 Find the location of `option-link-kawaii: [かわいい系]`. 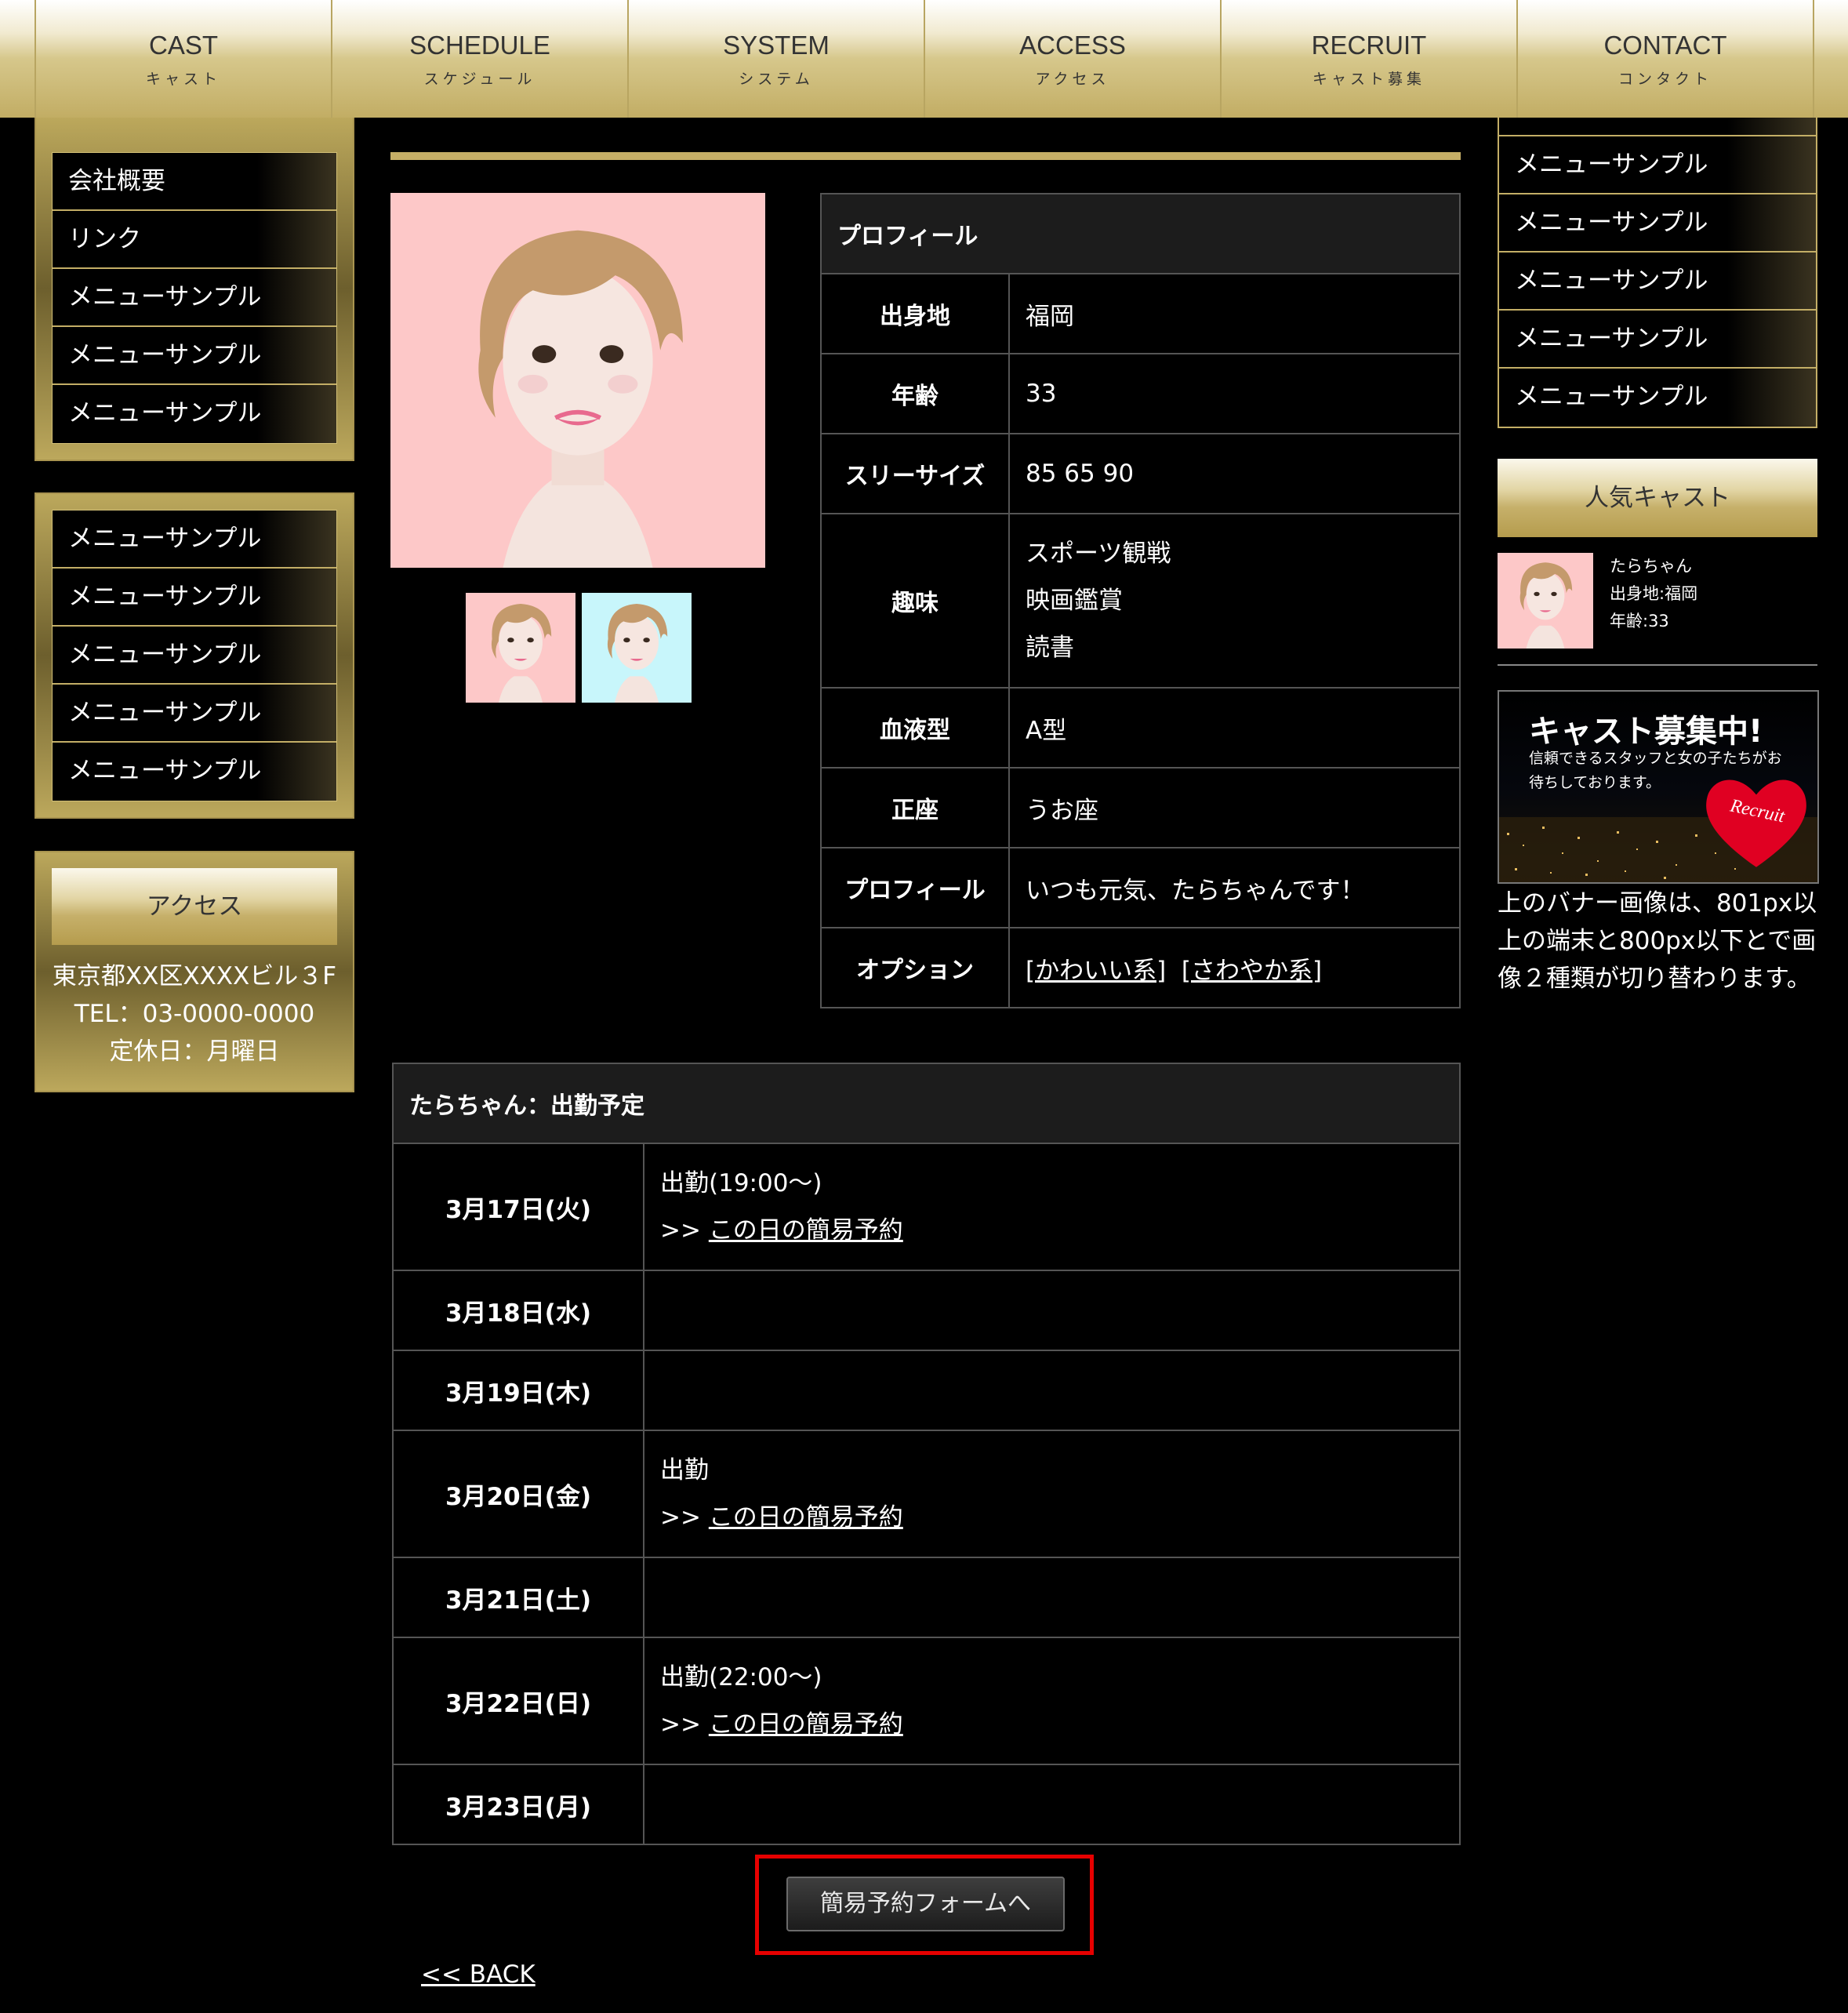

option-link-kawaii: [かわいい系] is located at coordinates (1096, 971).